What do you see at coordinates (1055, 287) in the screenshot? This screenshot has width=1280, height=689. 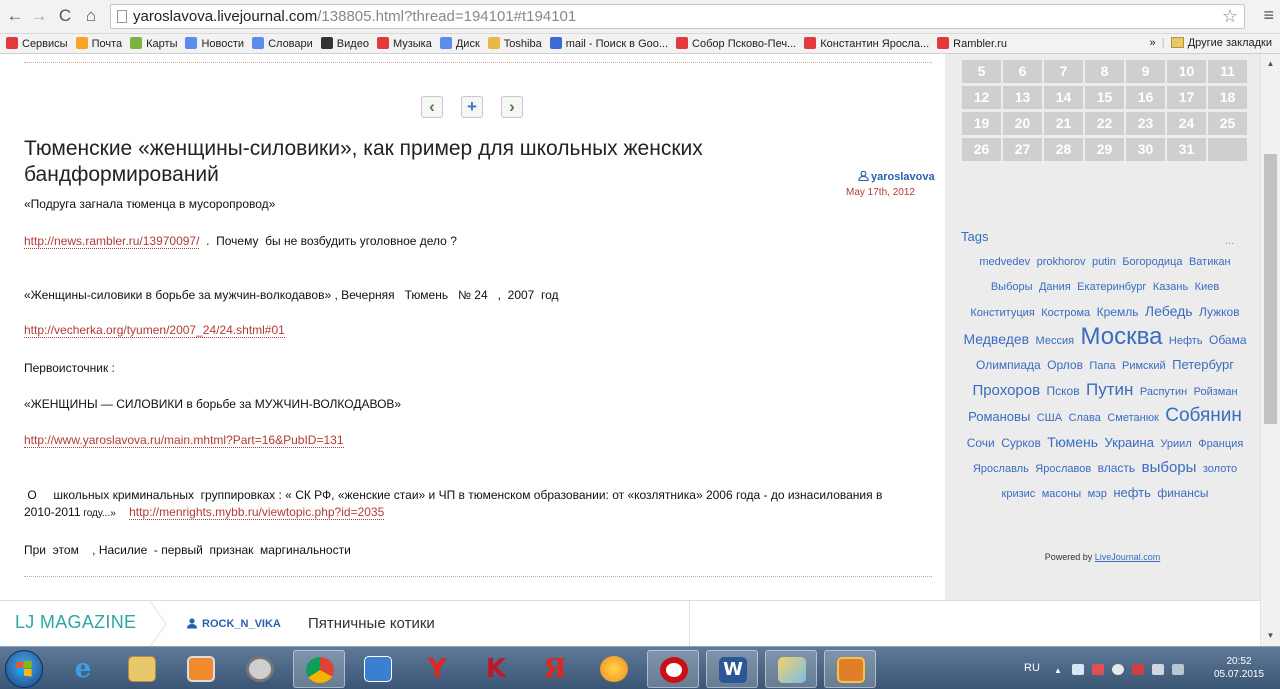 I see `tag-link: Дания` at bounding box center [1055, 287].